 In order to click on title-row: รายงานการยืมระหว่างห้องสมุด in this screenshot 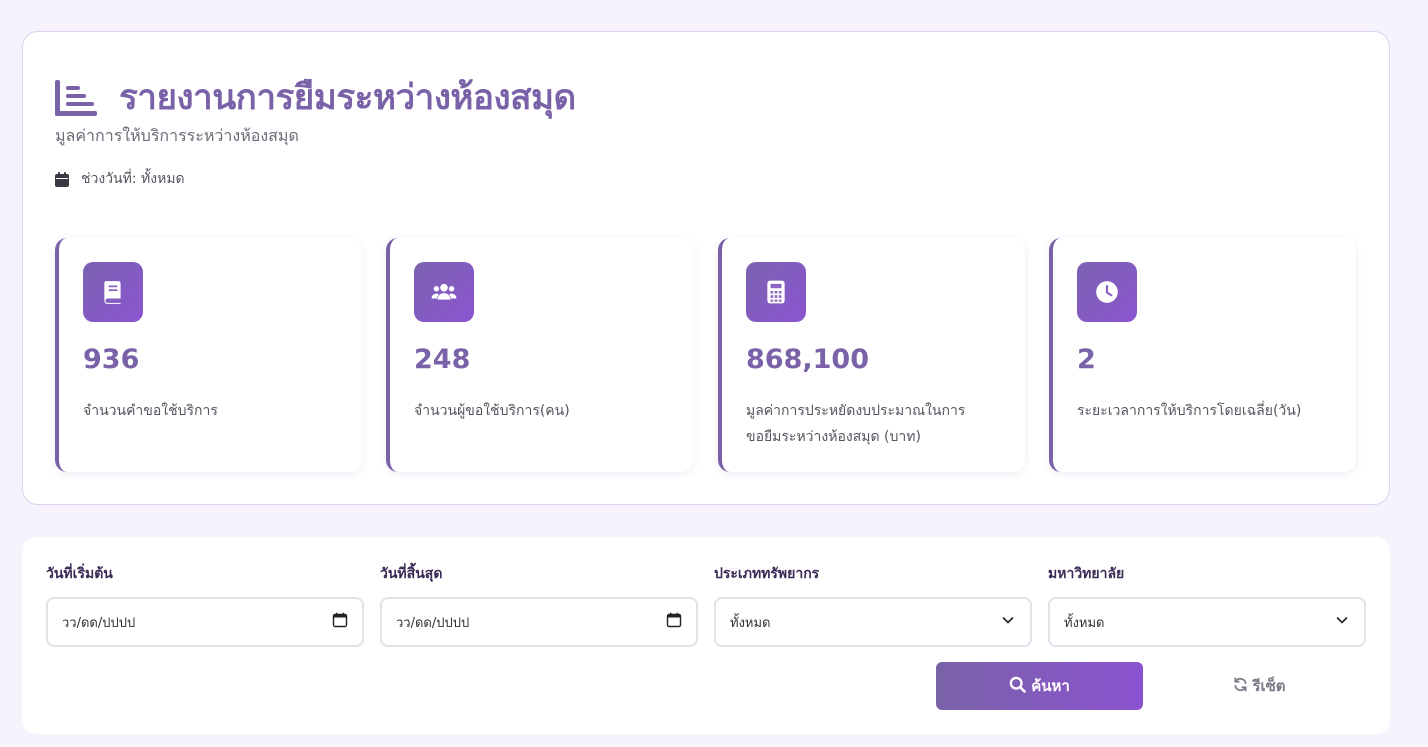, I will do `click(315, 97)`.